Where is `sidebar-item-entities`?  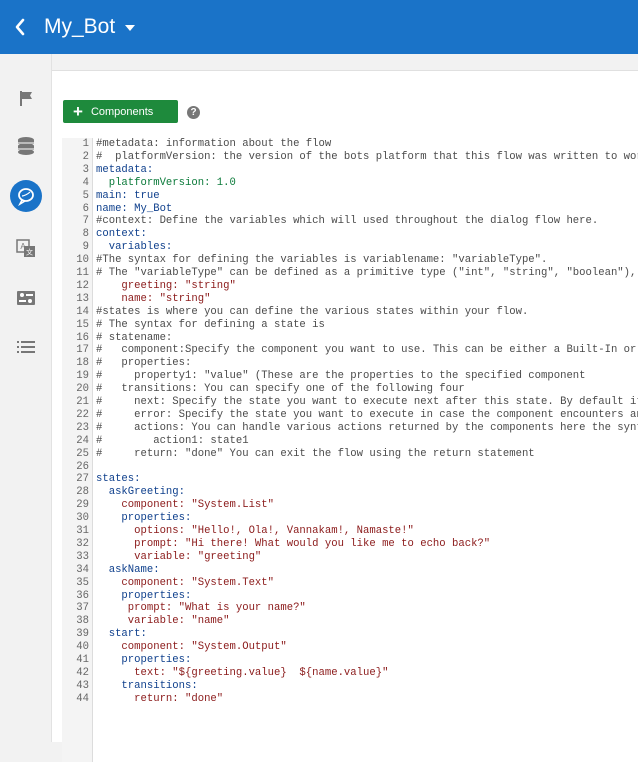 sidebar-item-entities is located at coordinates (26, 146).